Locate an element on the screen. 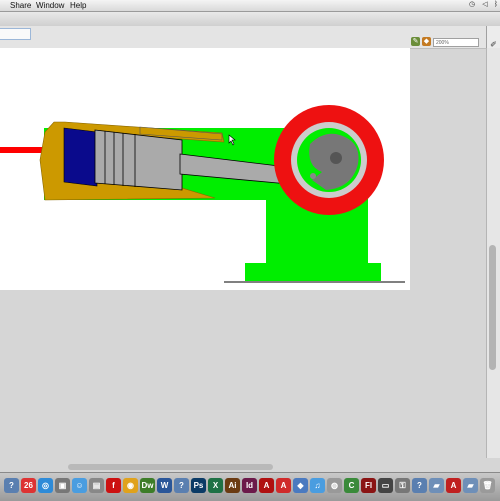 The height and width of the screenshot is (501, 500). vertical-scroll-thumb is located at coordinates (492, 307).